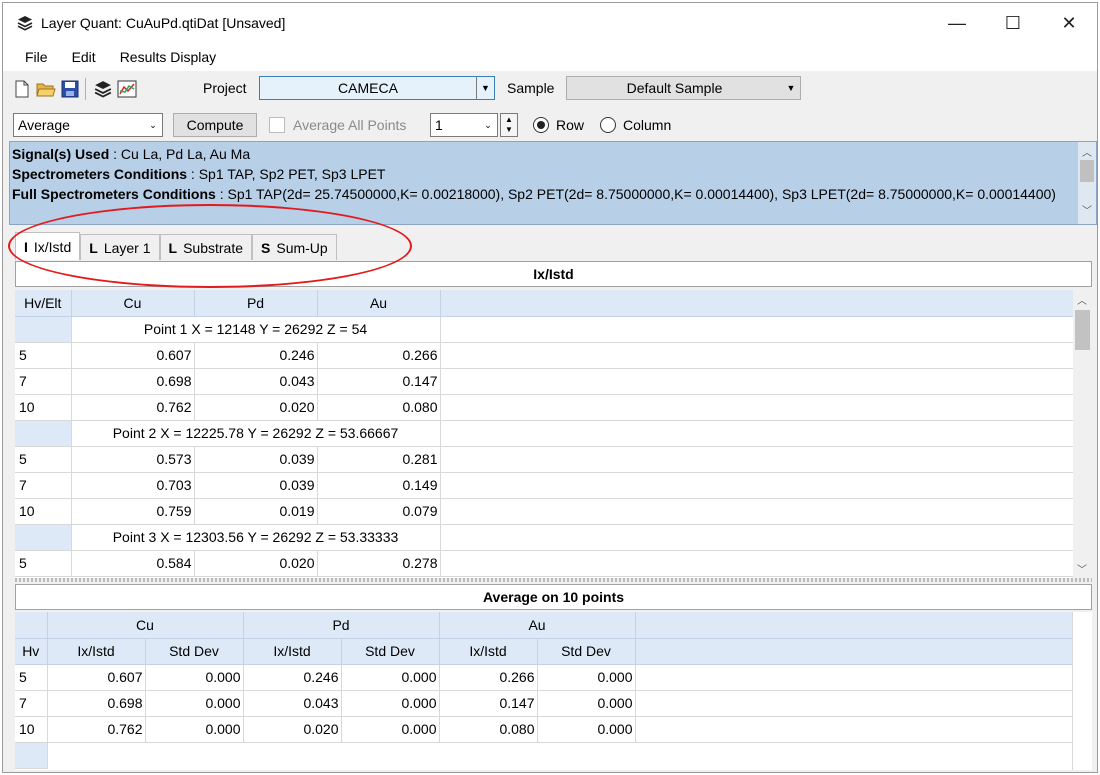  I want to click on count-select: 1 ⌄, so click(464, 125).